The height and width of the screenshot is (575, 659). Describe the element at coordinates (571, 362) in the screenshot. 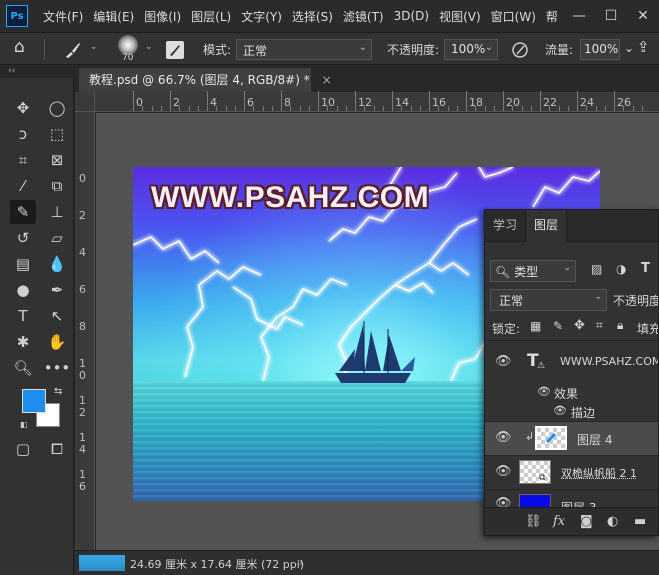

I see `layer-row: 👁︎ T ⚠ WWW.PSAHZ.COM` at that location.